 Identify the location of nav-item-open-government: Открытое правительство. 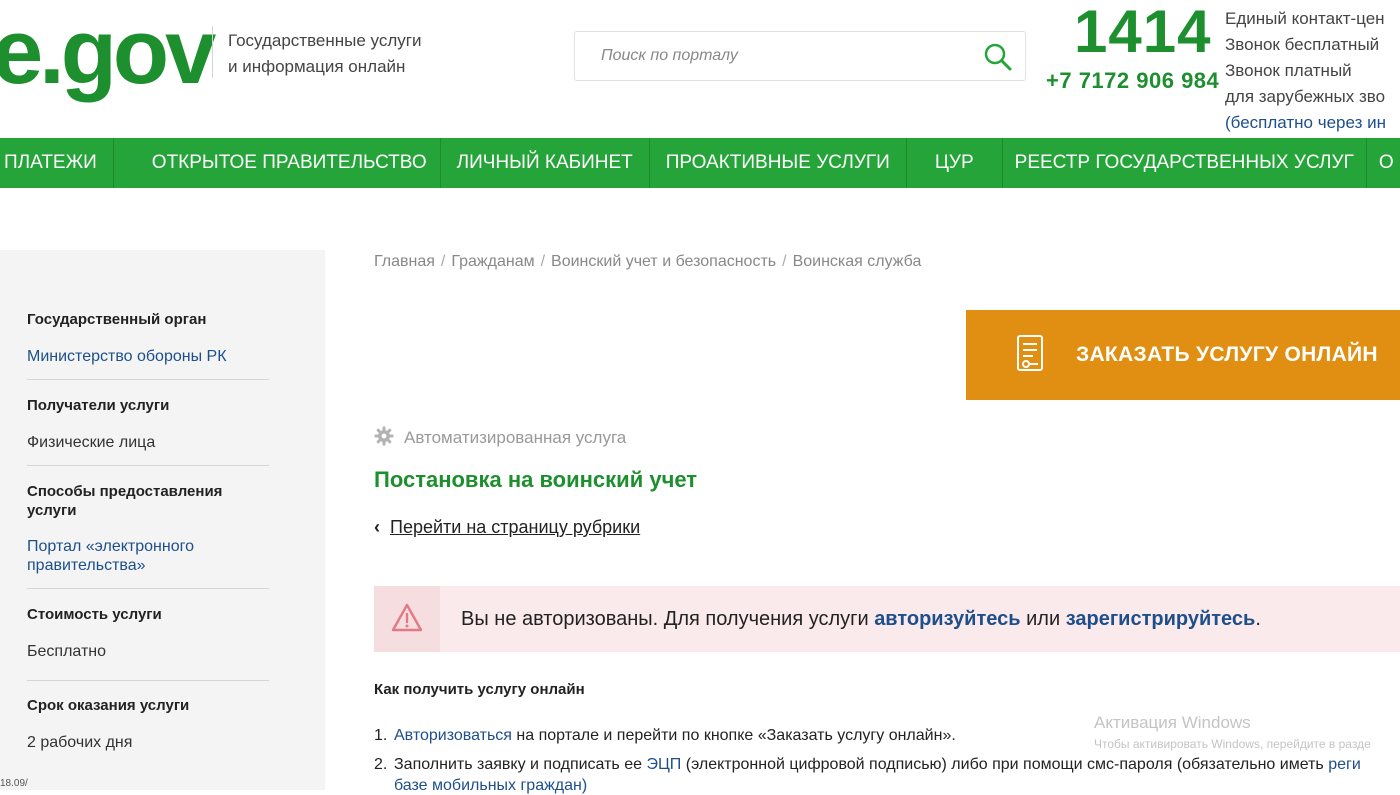
(277, 163).